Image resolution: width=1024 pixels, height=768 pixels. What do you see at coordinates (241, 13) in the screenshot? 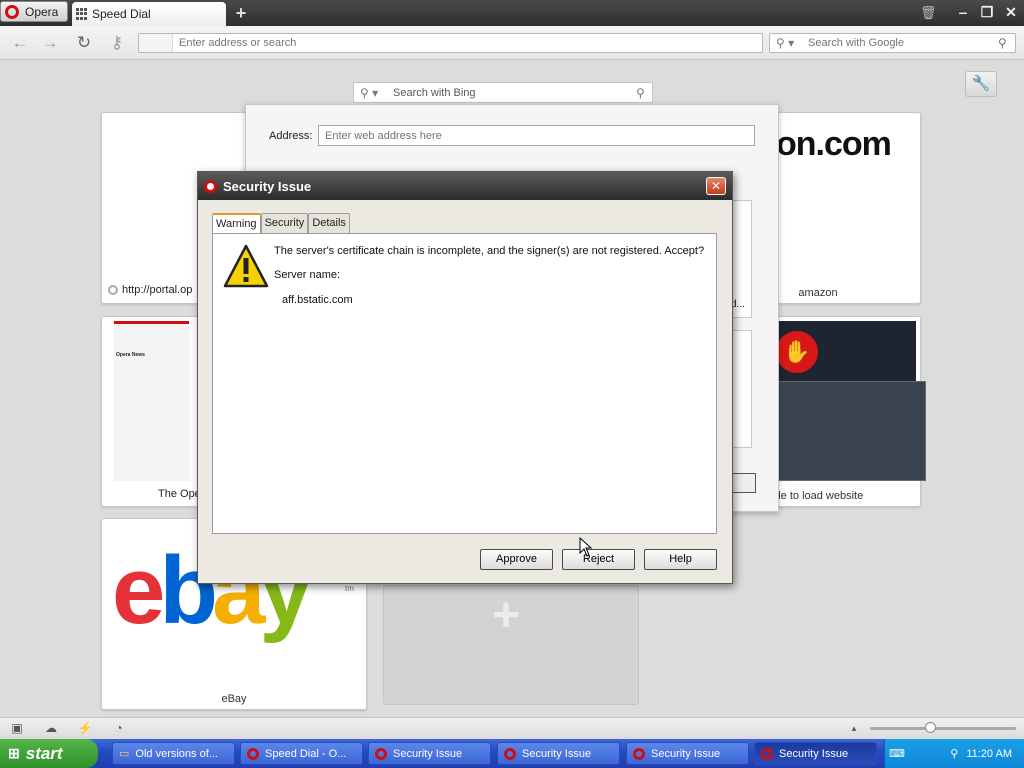
I see `new-tab-plus-icon: +` at bounding box center [241, 13].